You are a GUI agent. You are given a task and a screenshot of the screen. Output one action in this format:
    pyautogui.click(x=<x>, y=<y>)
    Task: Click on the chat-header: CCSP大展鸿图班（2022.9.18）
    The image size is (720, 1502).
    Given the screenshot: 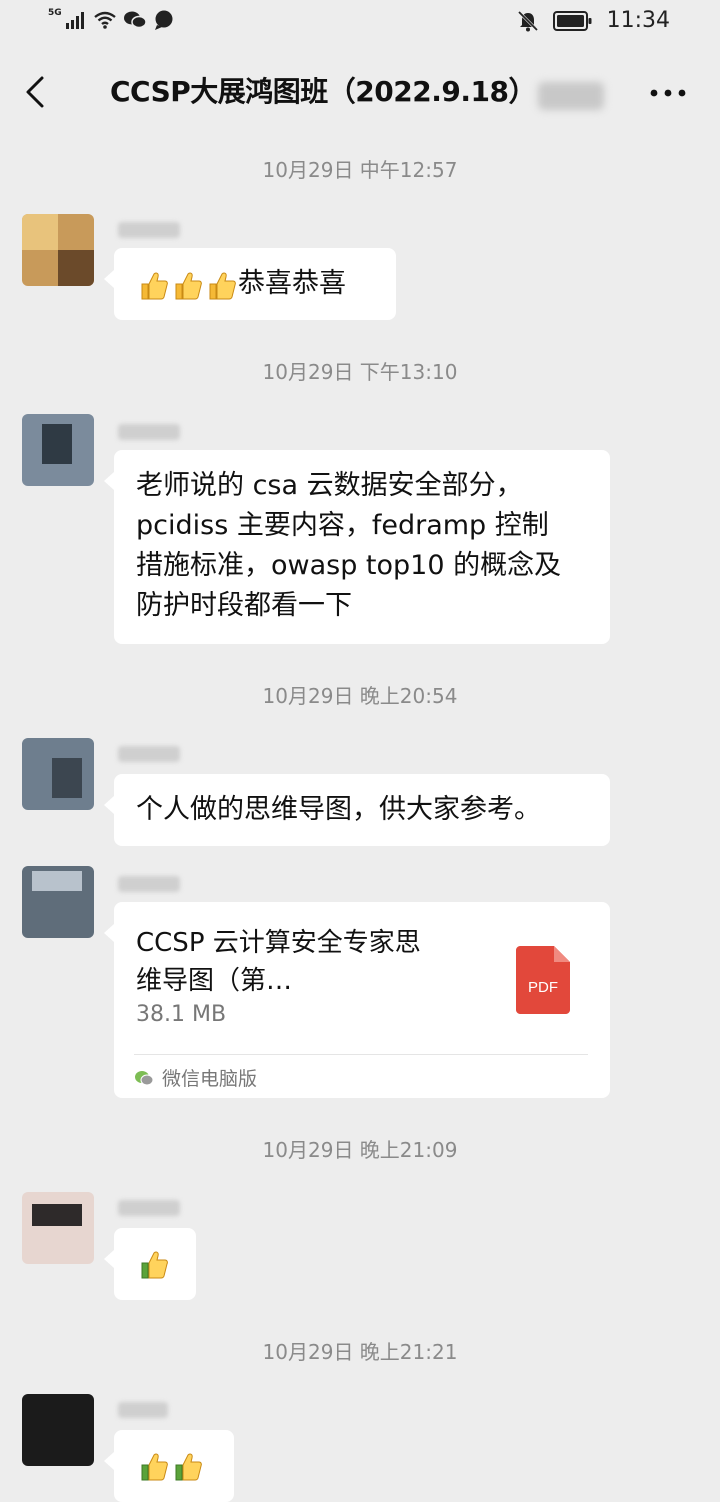 What is the action you would take?
    pyautogui.click(x=360, y=93)
    